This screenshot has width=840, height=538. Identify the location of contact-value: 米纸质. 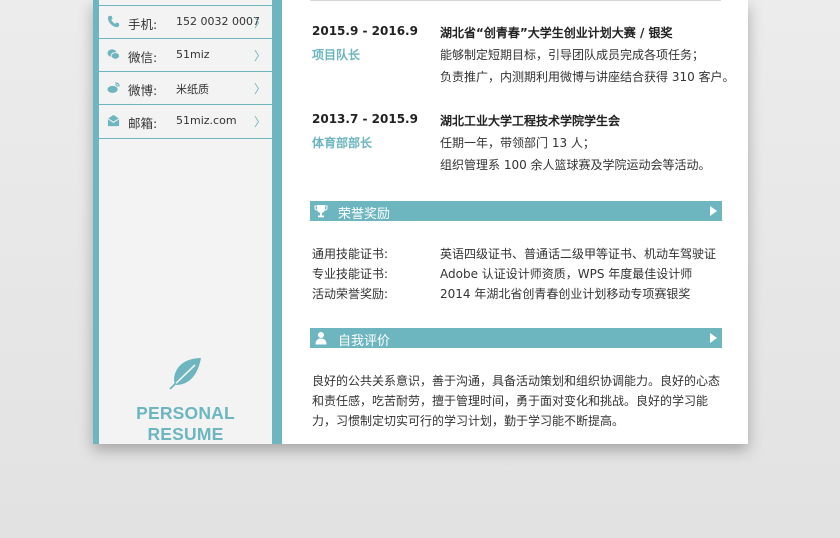
(192, 89).